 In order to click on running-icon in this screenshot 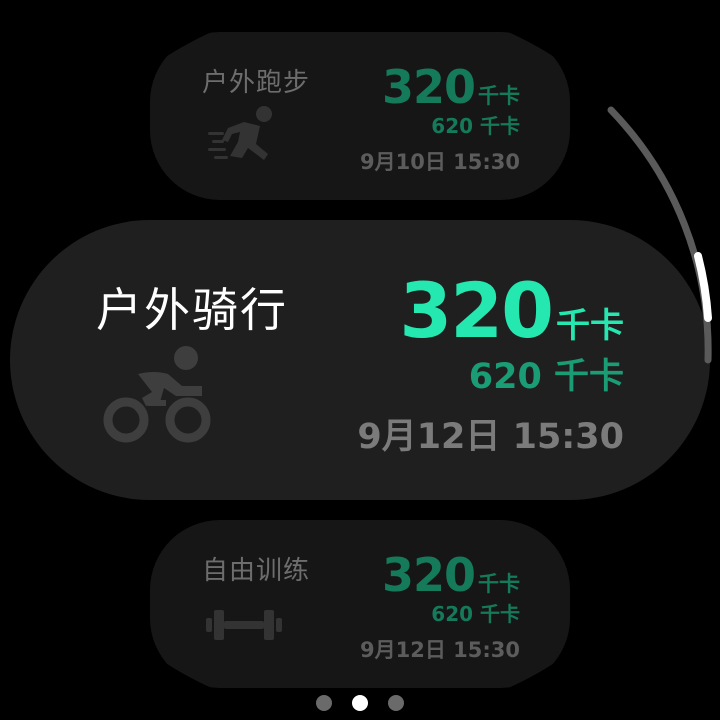, I will do `click(240, 133)`.